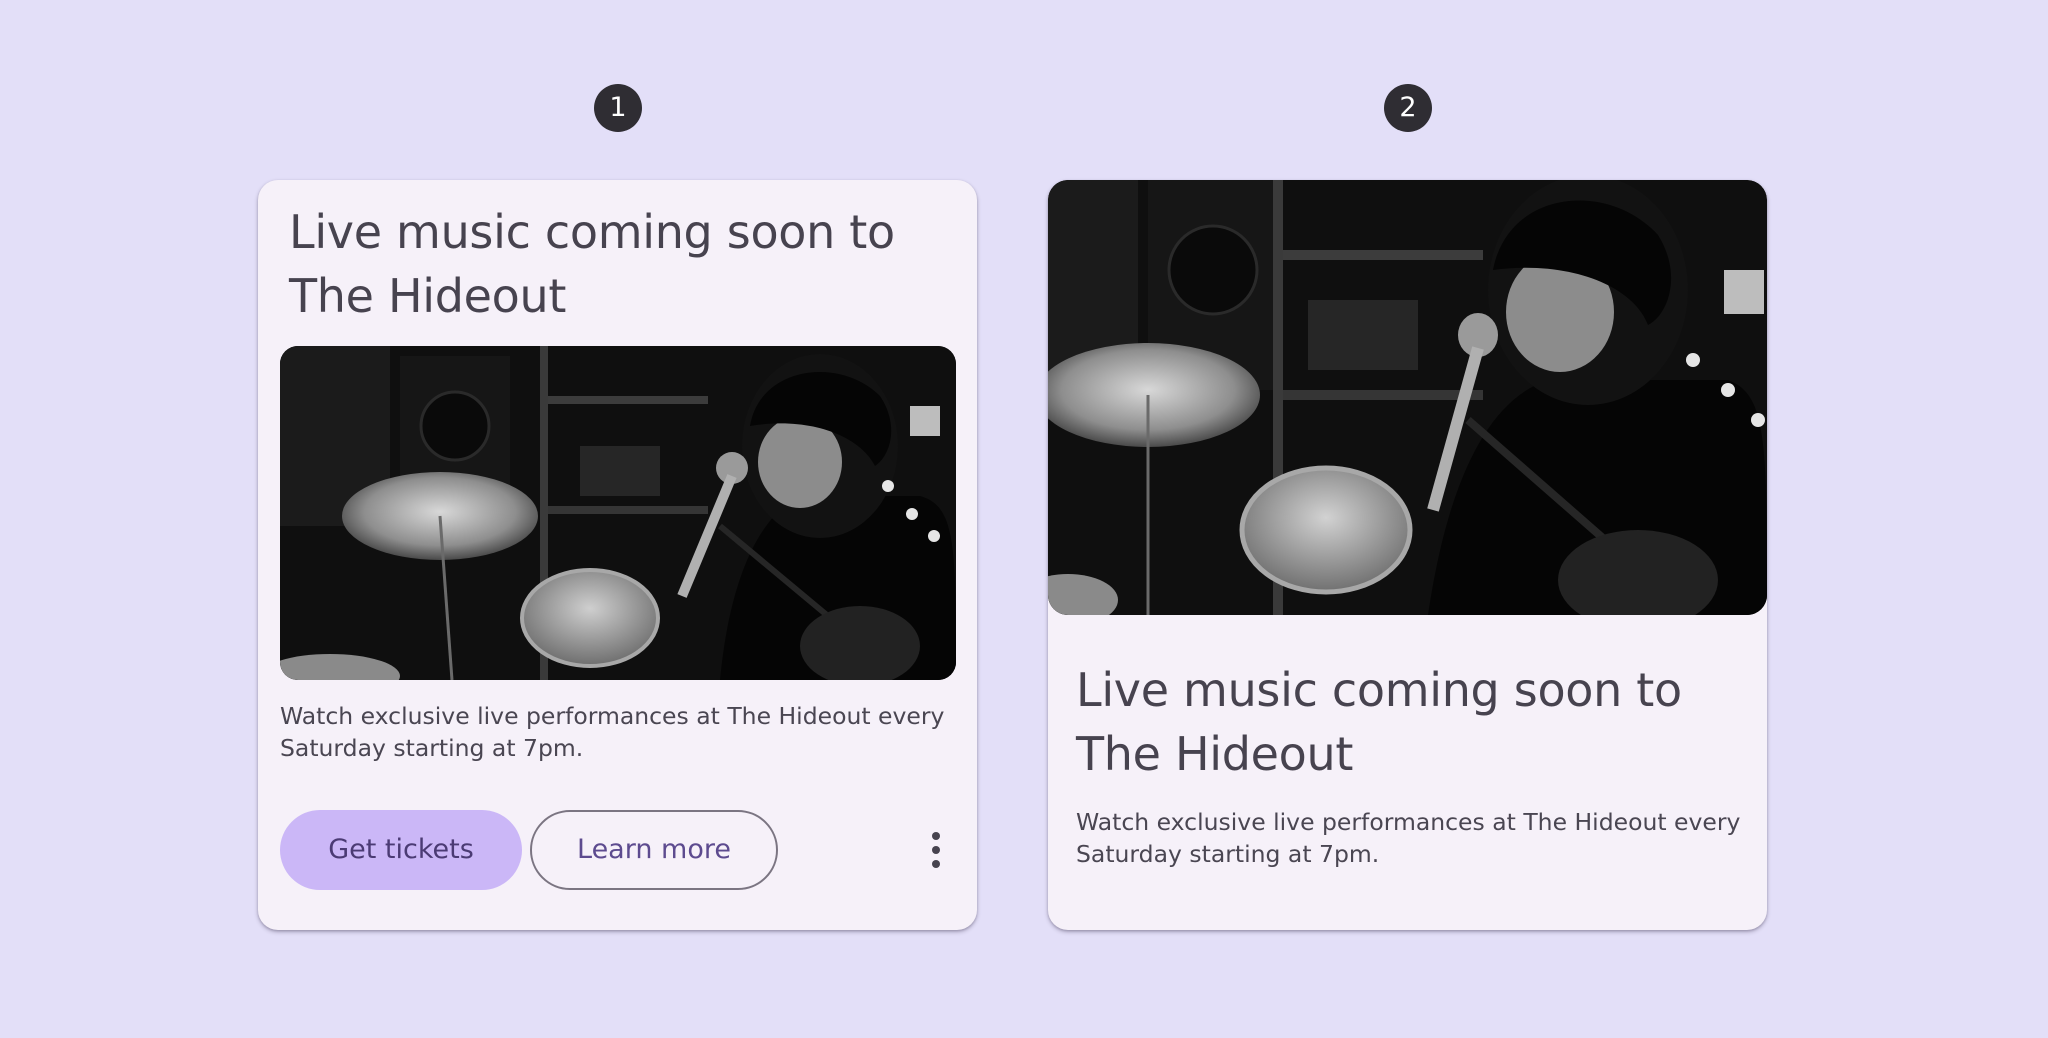 Image resolution: width=2048 pixels, height=1038 pixels. What do you see at coordinates (936, 850) in the screenshot?
I see `more-vert-icon` at bounding box center [936, 850].